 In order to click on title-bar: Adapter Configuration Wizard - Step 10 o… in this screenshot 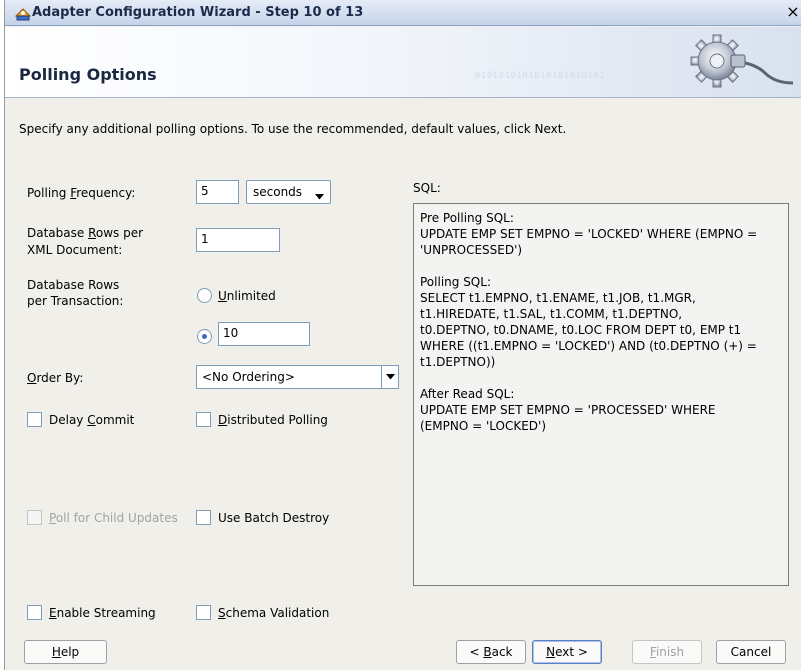, I will do `click(403, 13)`.